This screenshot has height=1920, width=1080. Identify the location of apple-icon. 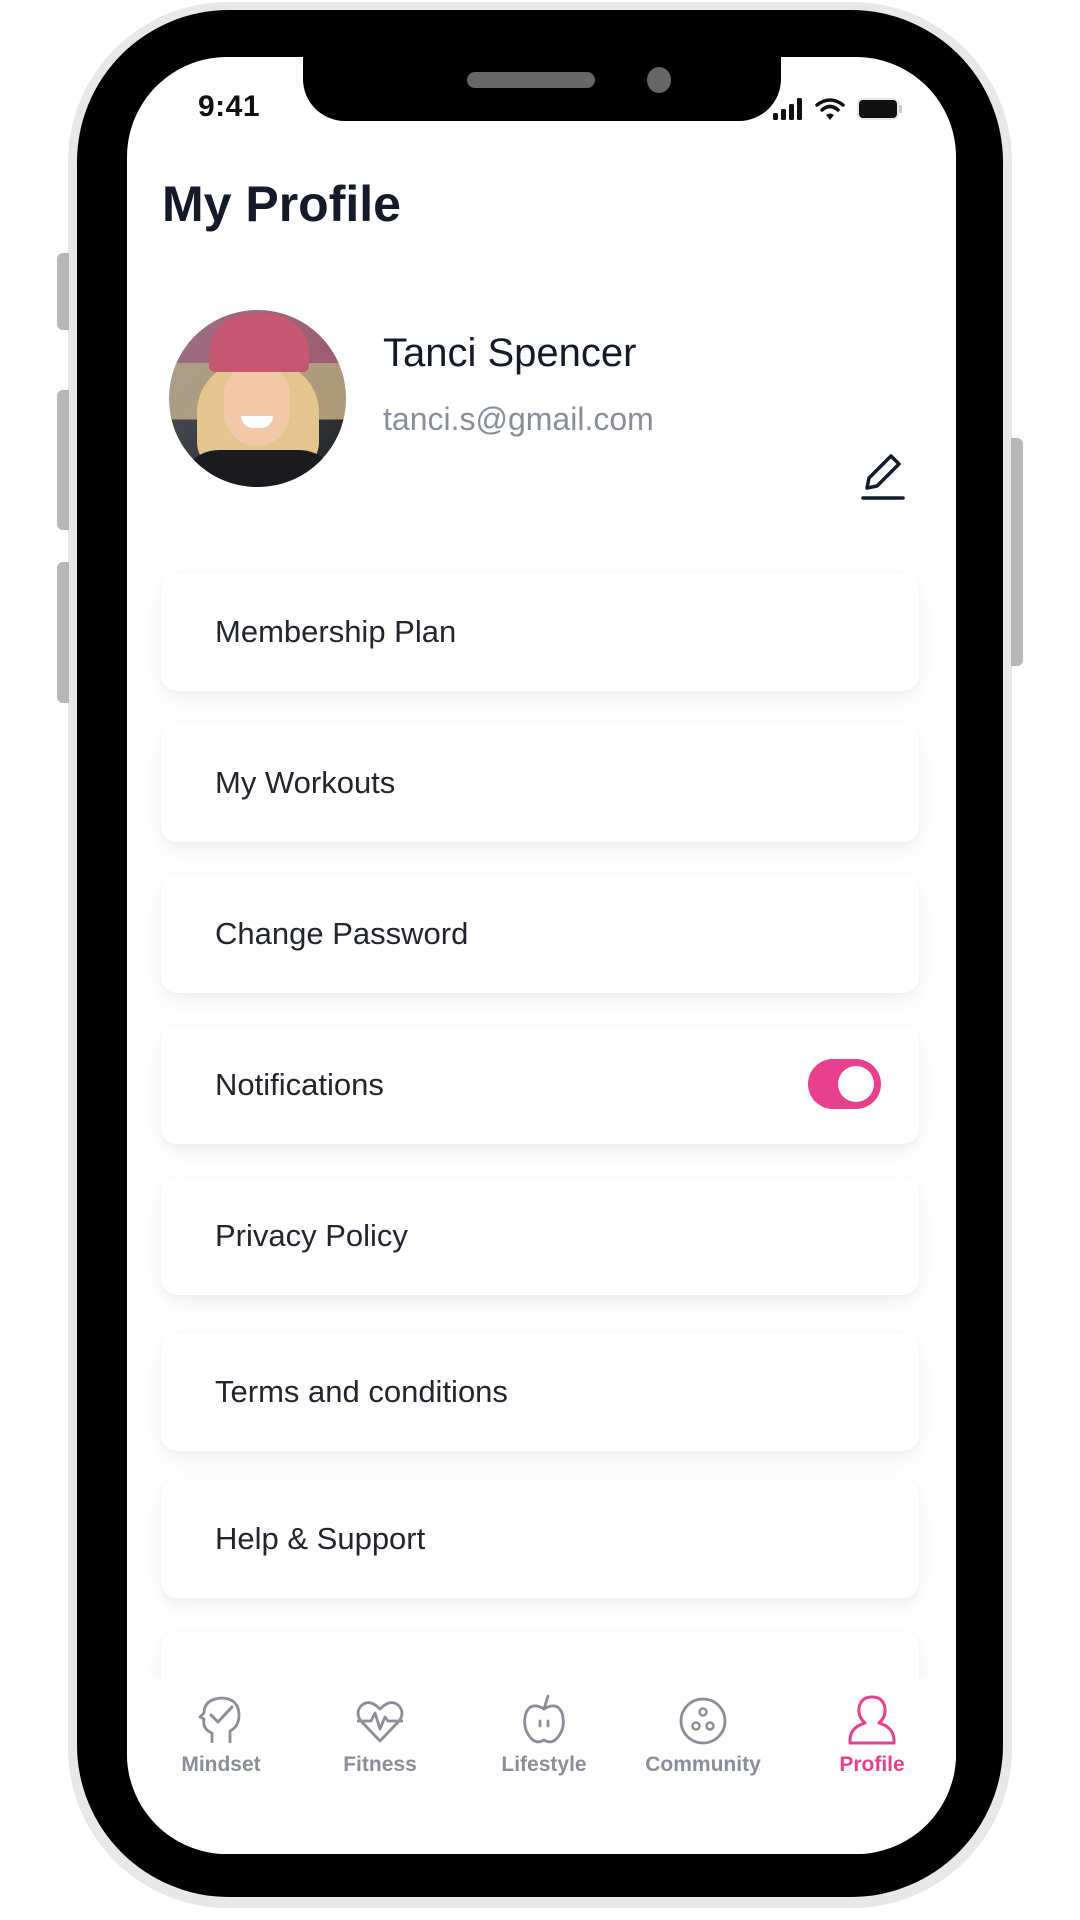
(544, 1719).